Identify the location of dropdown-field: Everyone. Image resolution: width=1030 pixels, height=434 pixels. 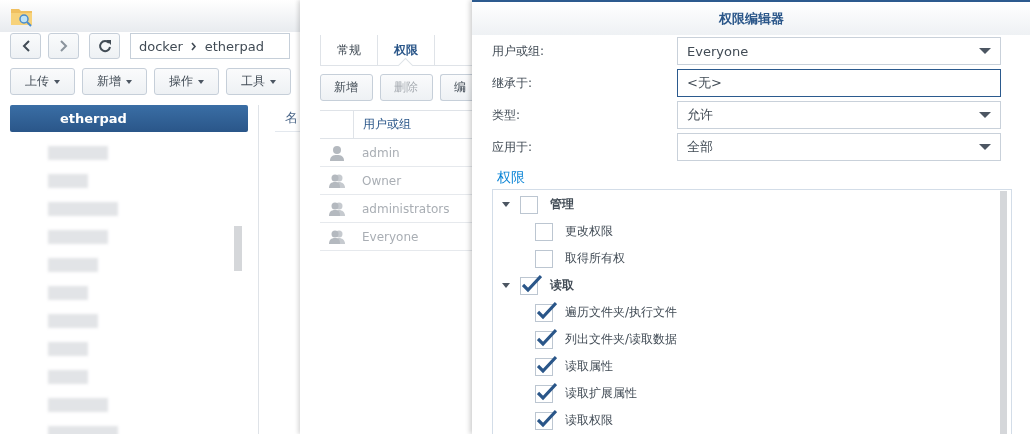
(839, 51).